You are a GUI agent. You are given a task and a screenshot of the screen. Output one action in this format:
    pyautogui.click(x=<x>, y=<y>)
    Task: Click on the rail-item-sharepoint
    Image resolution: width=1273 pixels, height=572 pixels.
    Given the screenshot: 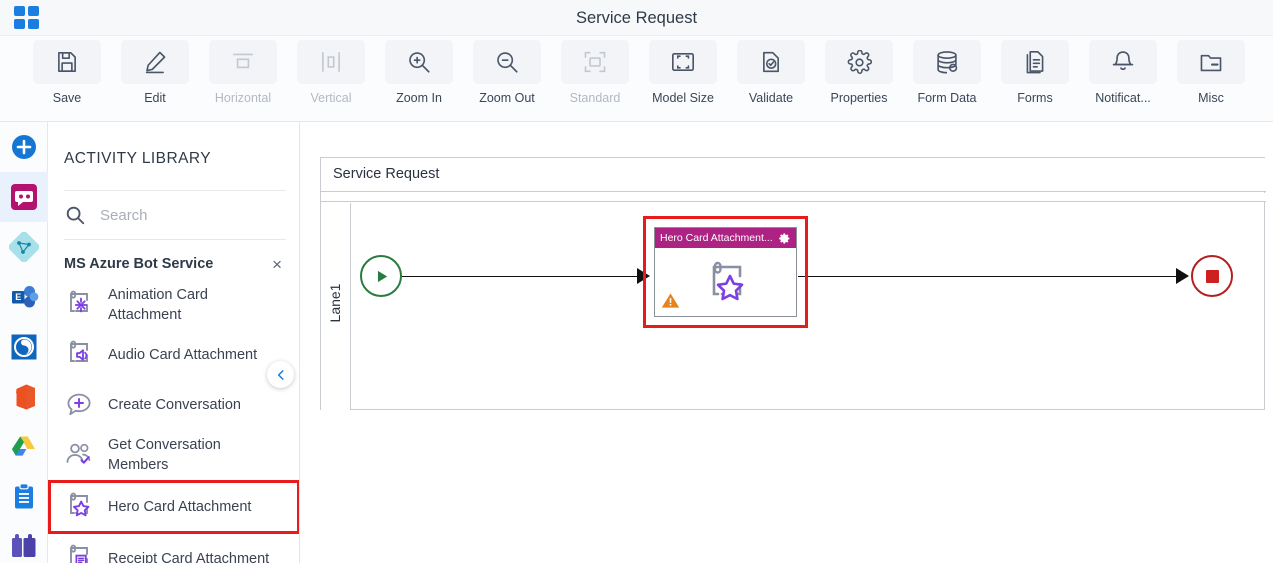 What is the action you would take?
    pyautogui.click(x=24, y=347)
    